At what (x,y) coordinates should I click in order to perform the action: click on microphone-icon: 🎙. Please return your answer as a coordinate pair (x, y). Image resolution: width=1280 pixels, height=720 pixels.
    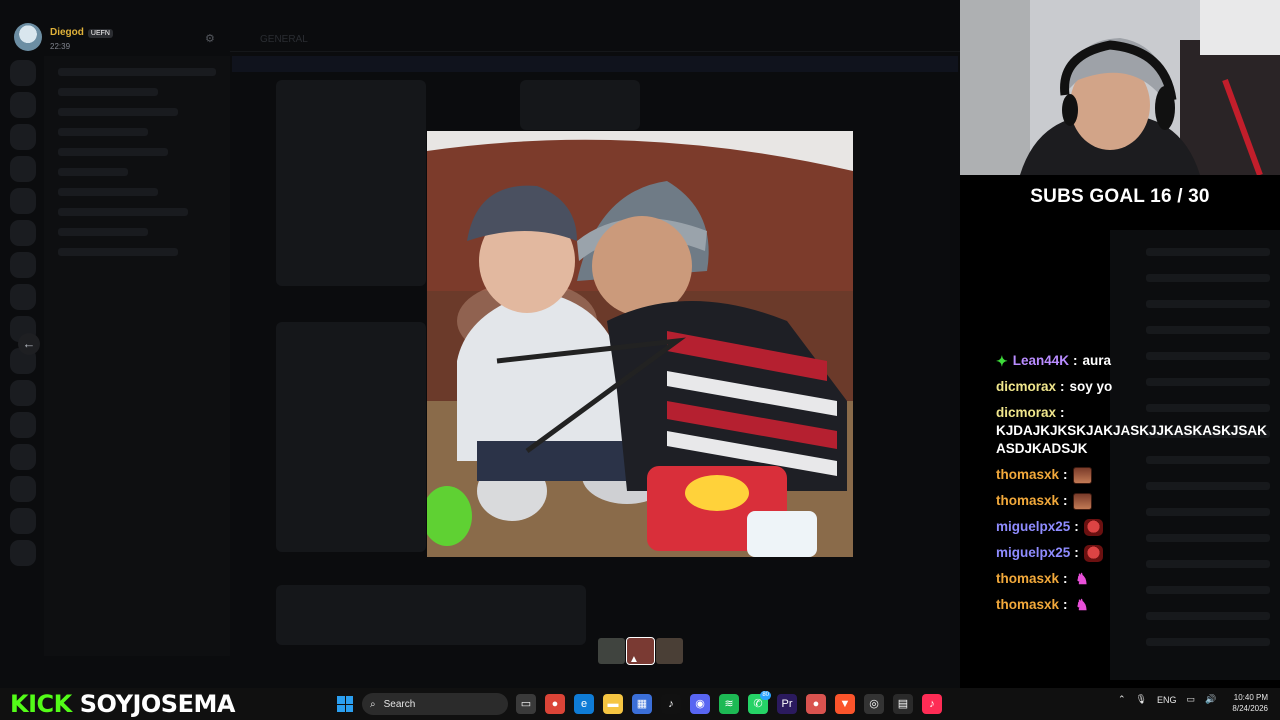
    Looking at the image, I should click on (1141, 699).